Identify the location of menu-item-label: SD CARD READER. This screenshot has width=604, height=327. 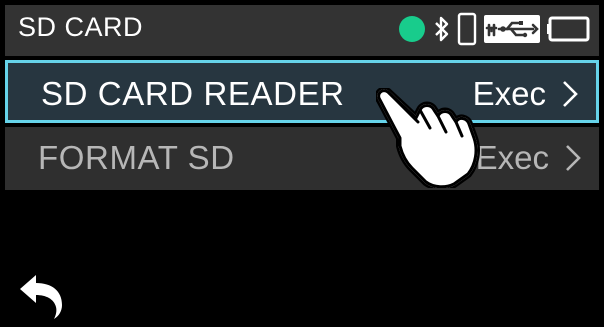
(193, 93).